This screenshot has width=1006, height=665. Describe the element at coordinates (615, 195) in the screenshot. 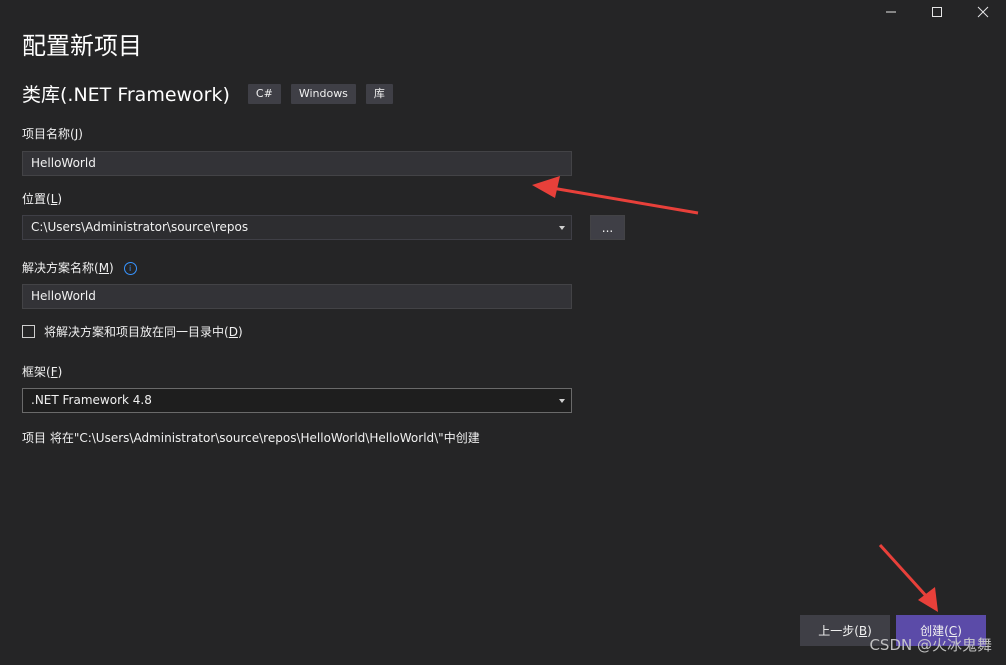

I see `annotation-arrow-project-name` at that location.